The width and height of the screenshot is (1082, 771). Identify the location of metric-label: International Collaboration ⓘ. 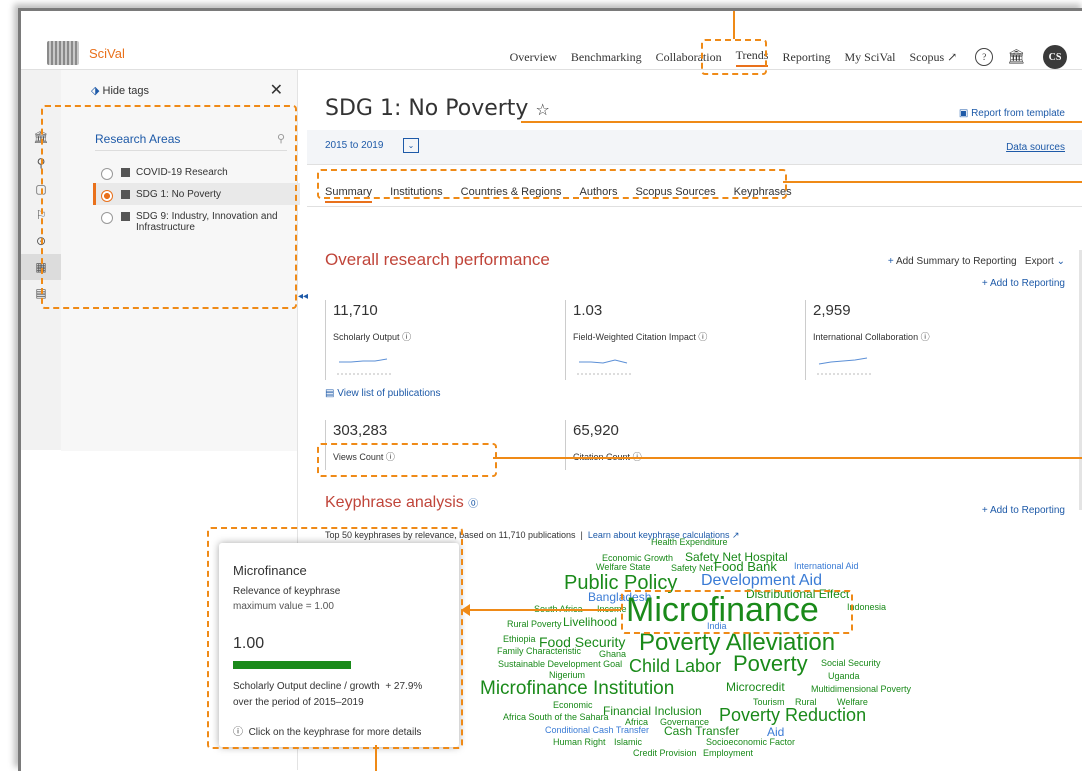
(871, 337).